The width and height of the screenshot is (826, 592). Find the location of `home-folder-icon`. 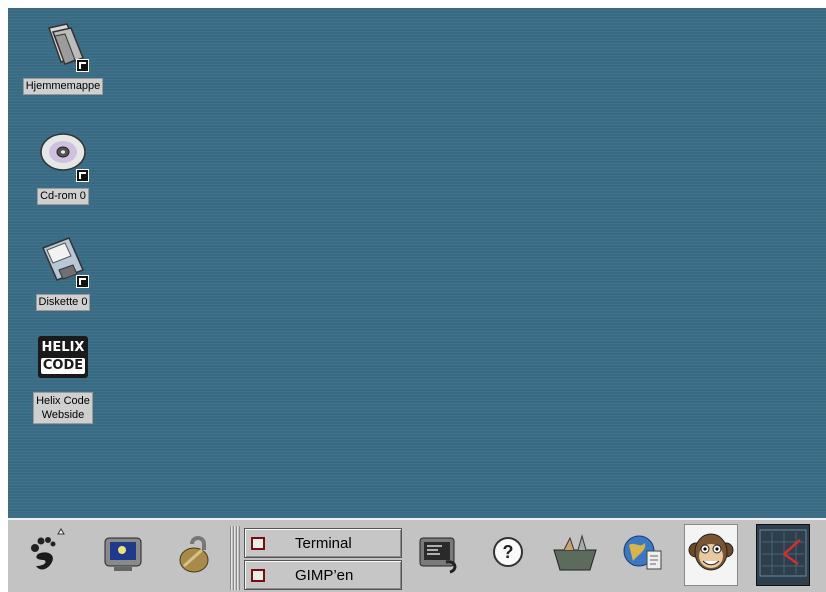

home-folder-icon is located at coordinates (63, 46).